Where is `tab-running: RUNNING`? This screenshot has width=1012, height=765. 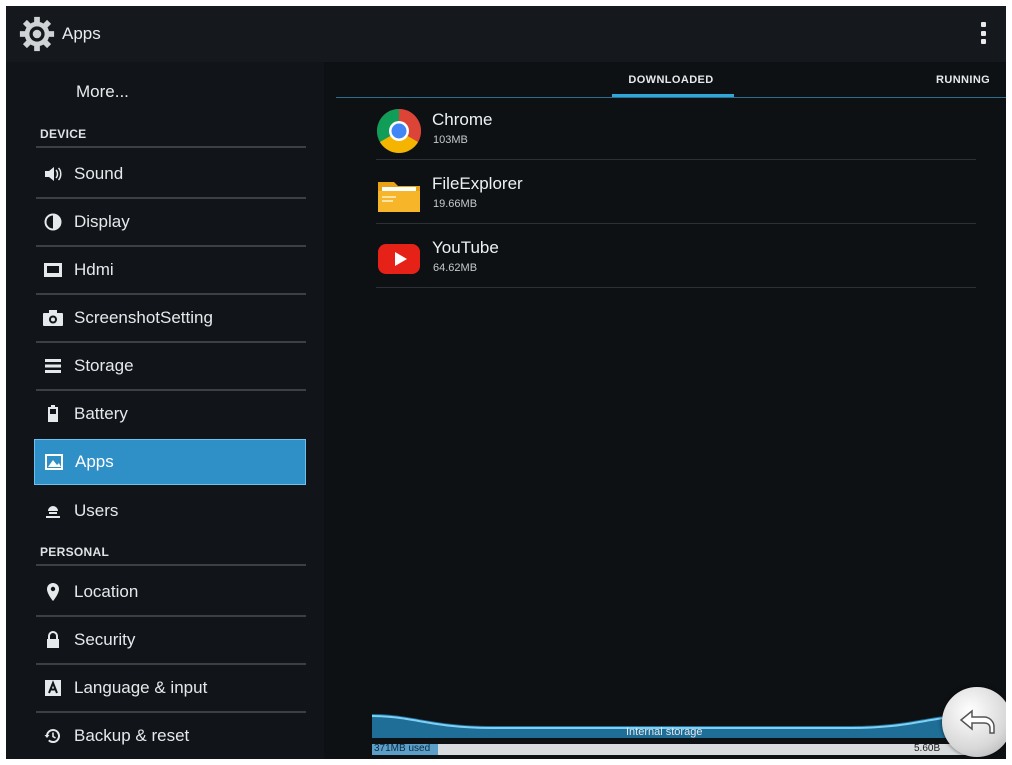 tab-running: RUNNING is located at coordinates (971, 80).